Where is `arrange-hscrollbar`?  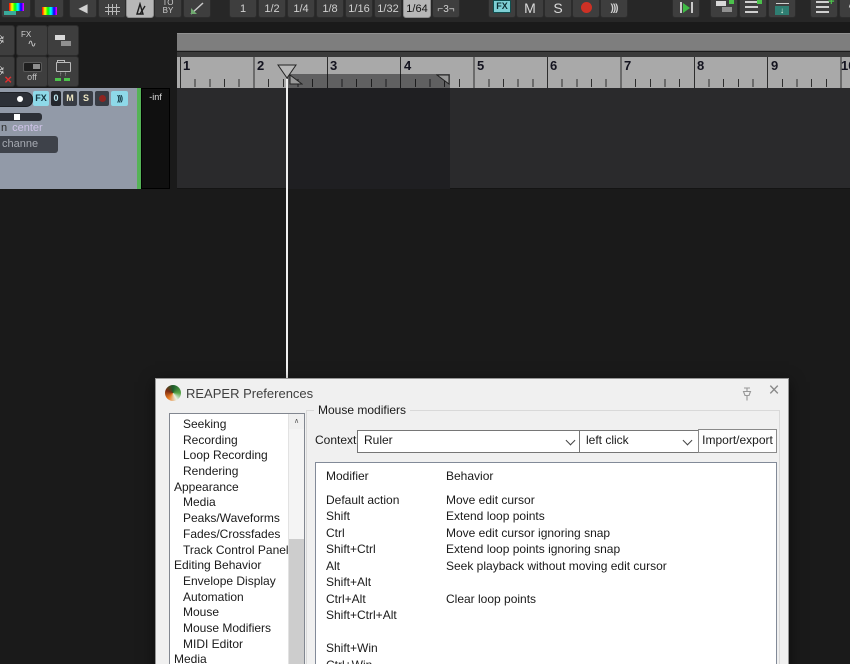
arrange-hscrollbar is located at coordinates (513, 42).